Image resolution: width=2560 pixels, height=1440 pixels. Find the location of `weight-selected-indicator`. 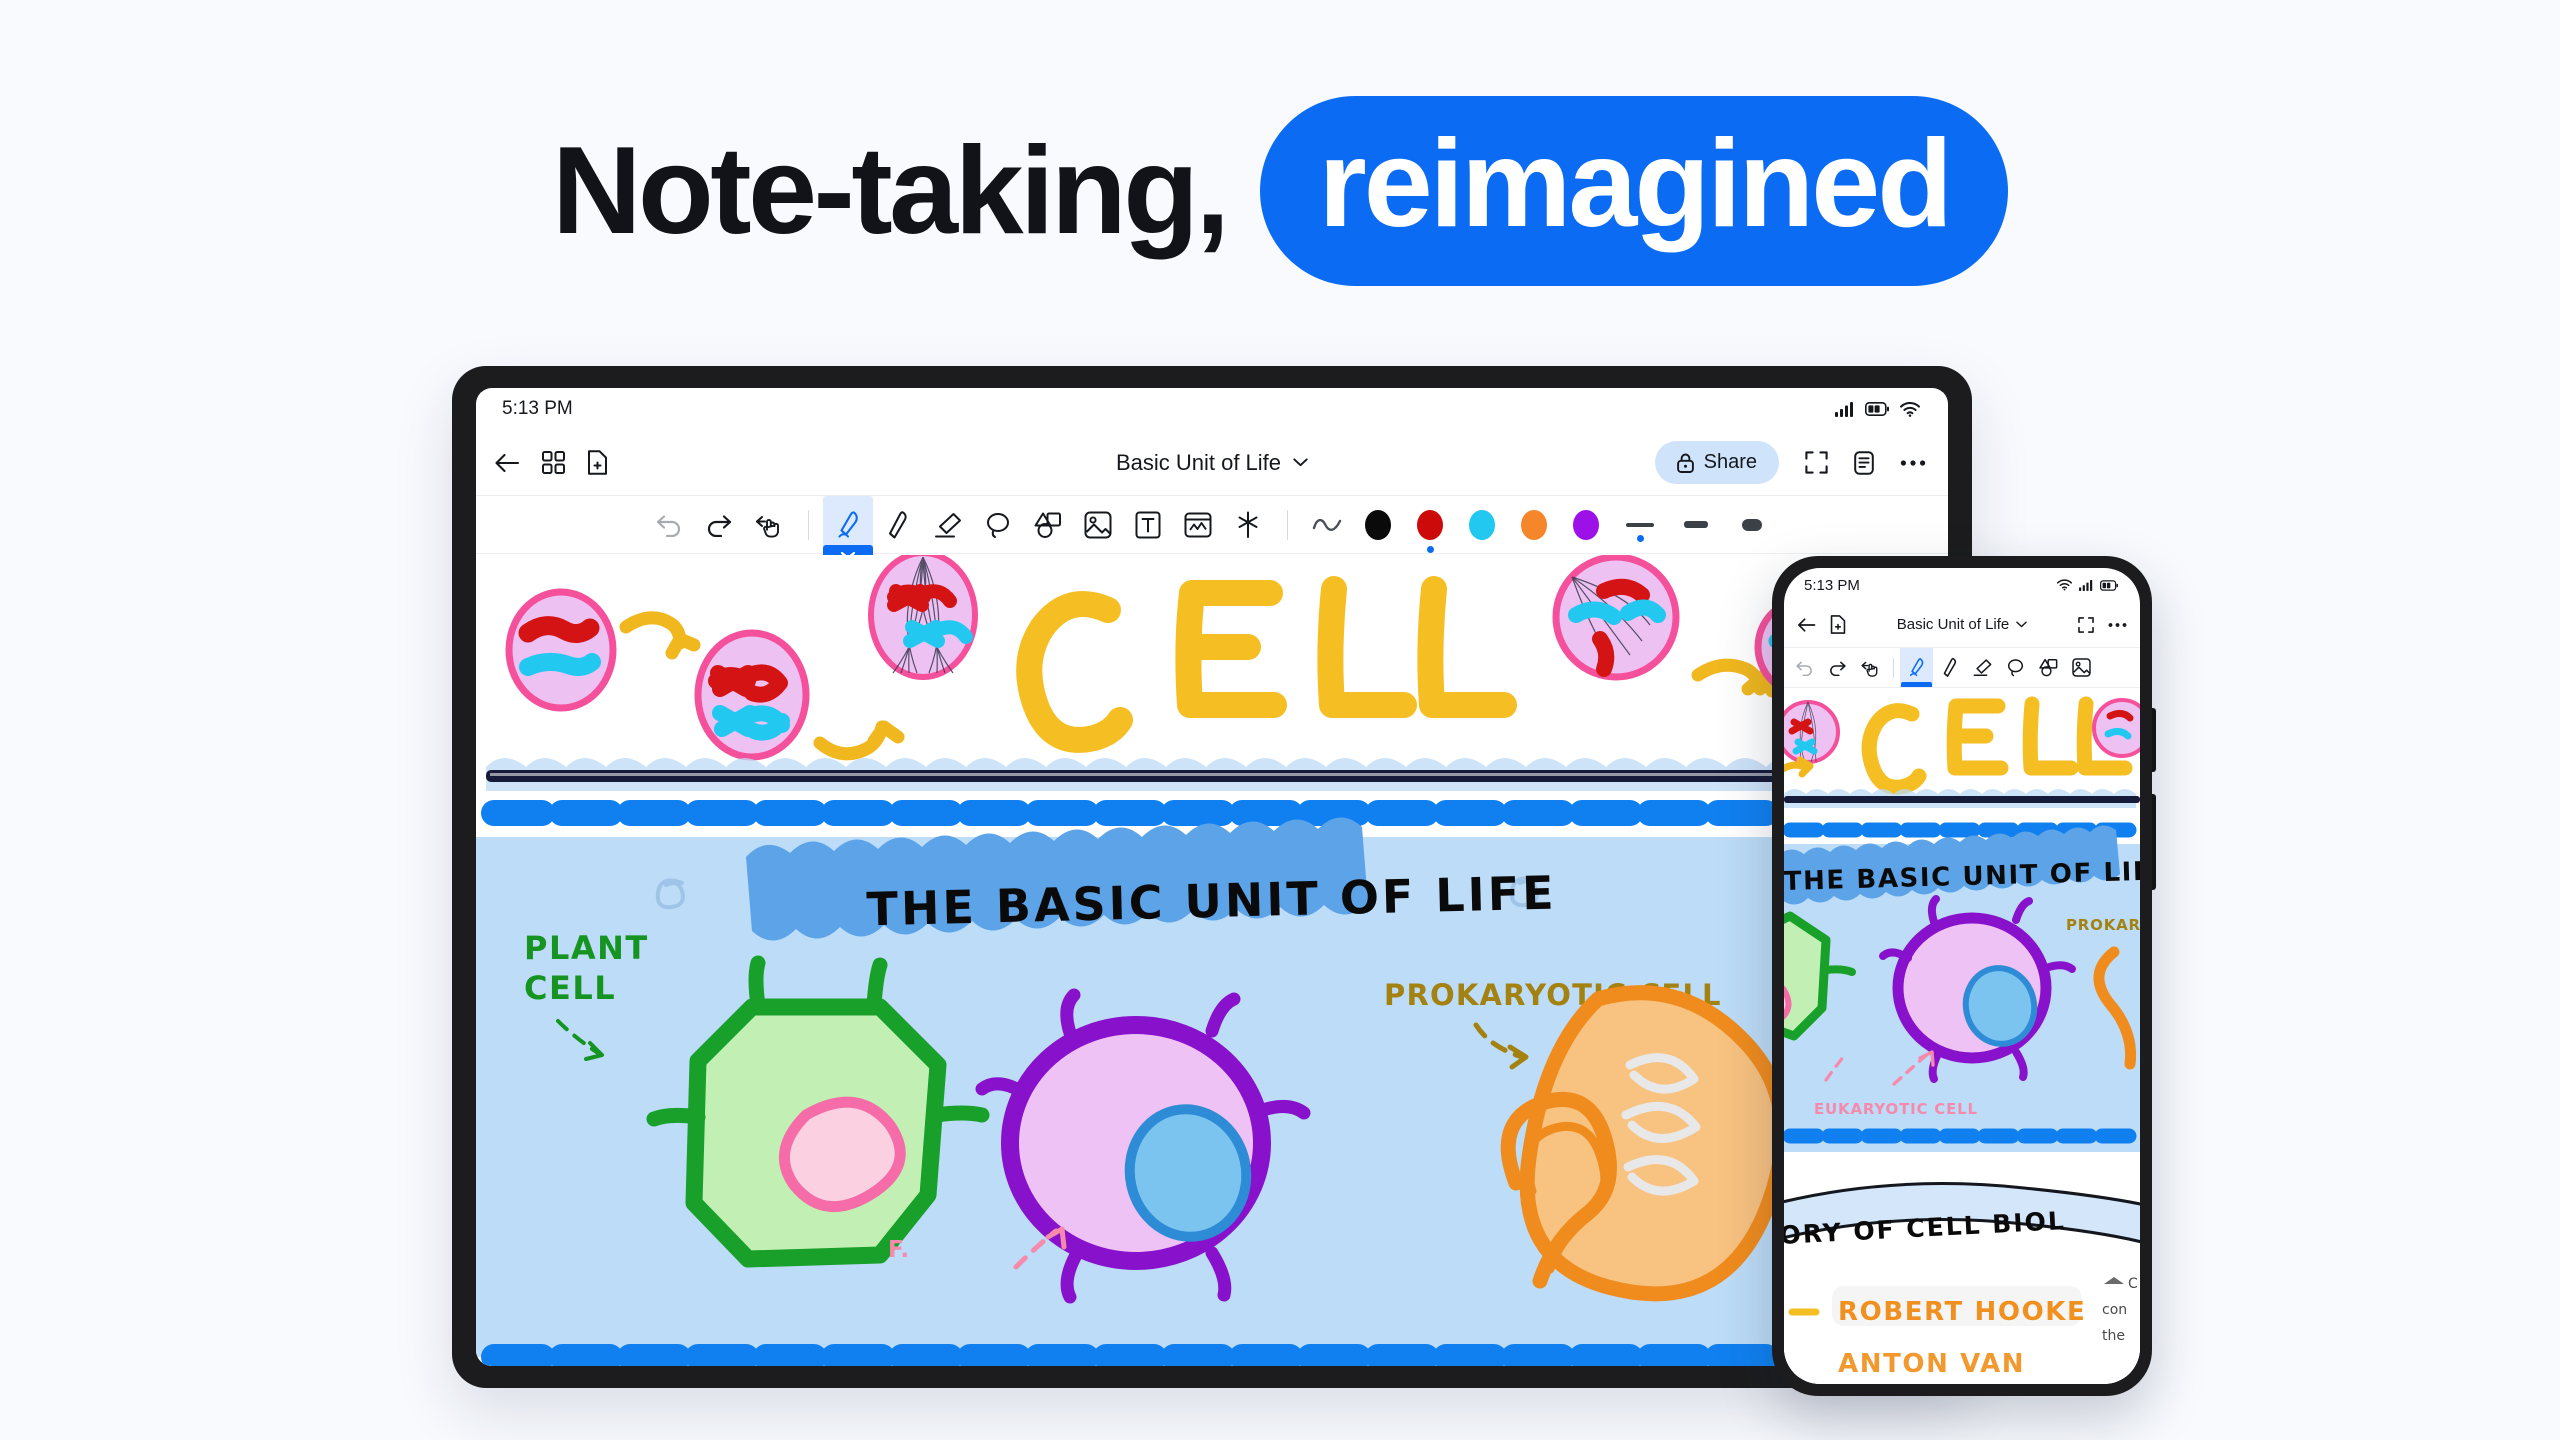

weight-selected-indicator is located at coordinates (1640, 538).